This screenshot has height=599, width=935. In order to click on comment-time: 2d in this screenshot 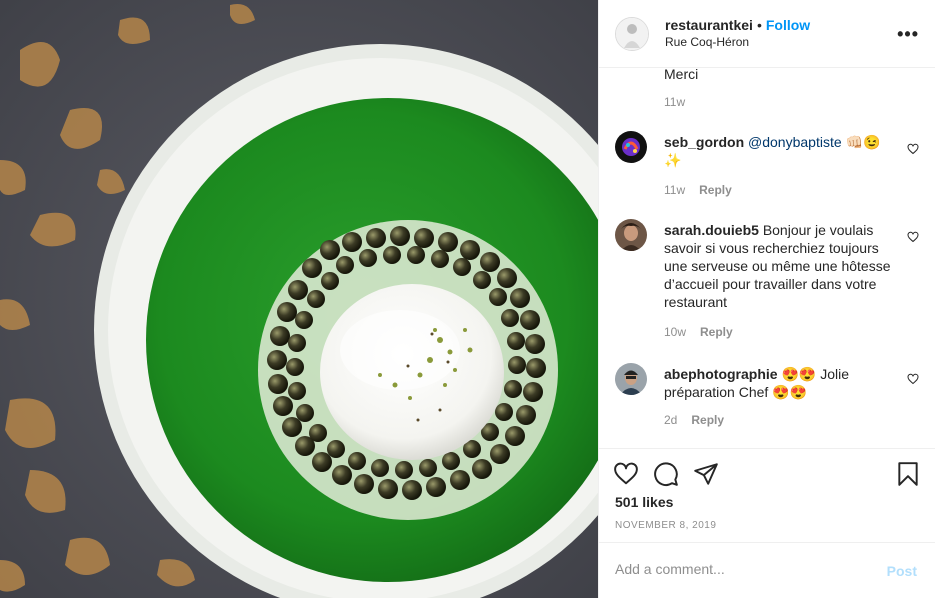, I will do `click(670, 420)`.